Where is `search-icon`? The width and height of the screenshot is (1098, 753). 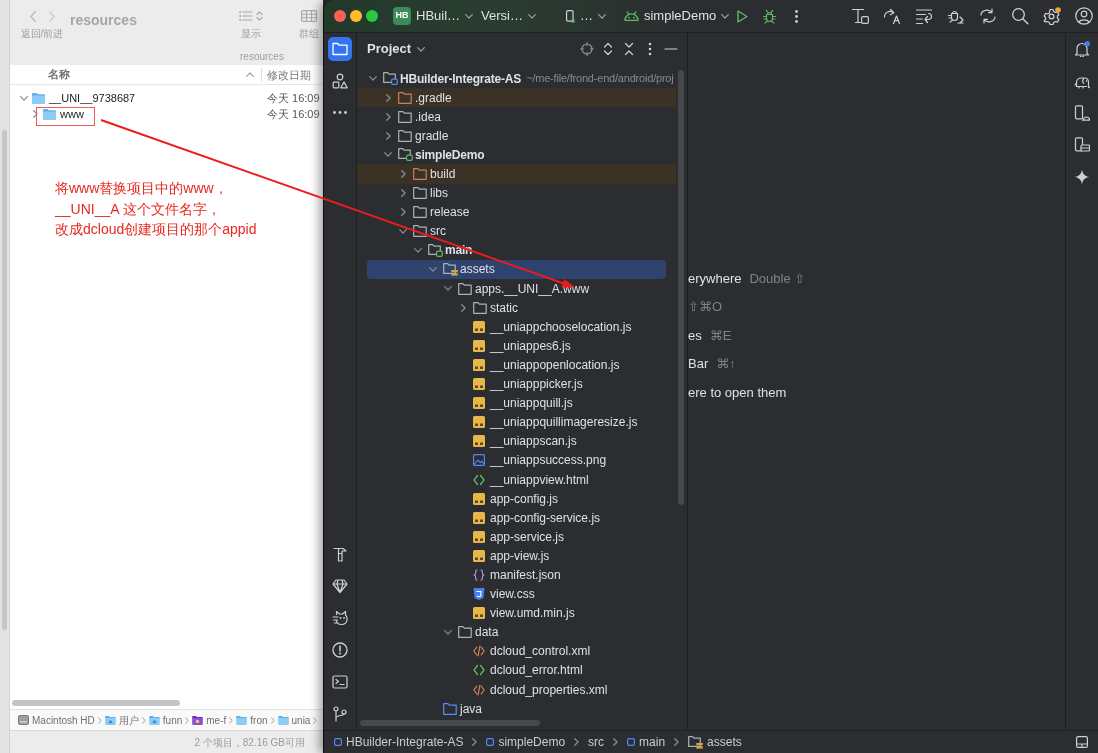 search-icon is located at coordinates (1020, 16).